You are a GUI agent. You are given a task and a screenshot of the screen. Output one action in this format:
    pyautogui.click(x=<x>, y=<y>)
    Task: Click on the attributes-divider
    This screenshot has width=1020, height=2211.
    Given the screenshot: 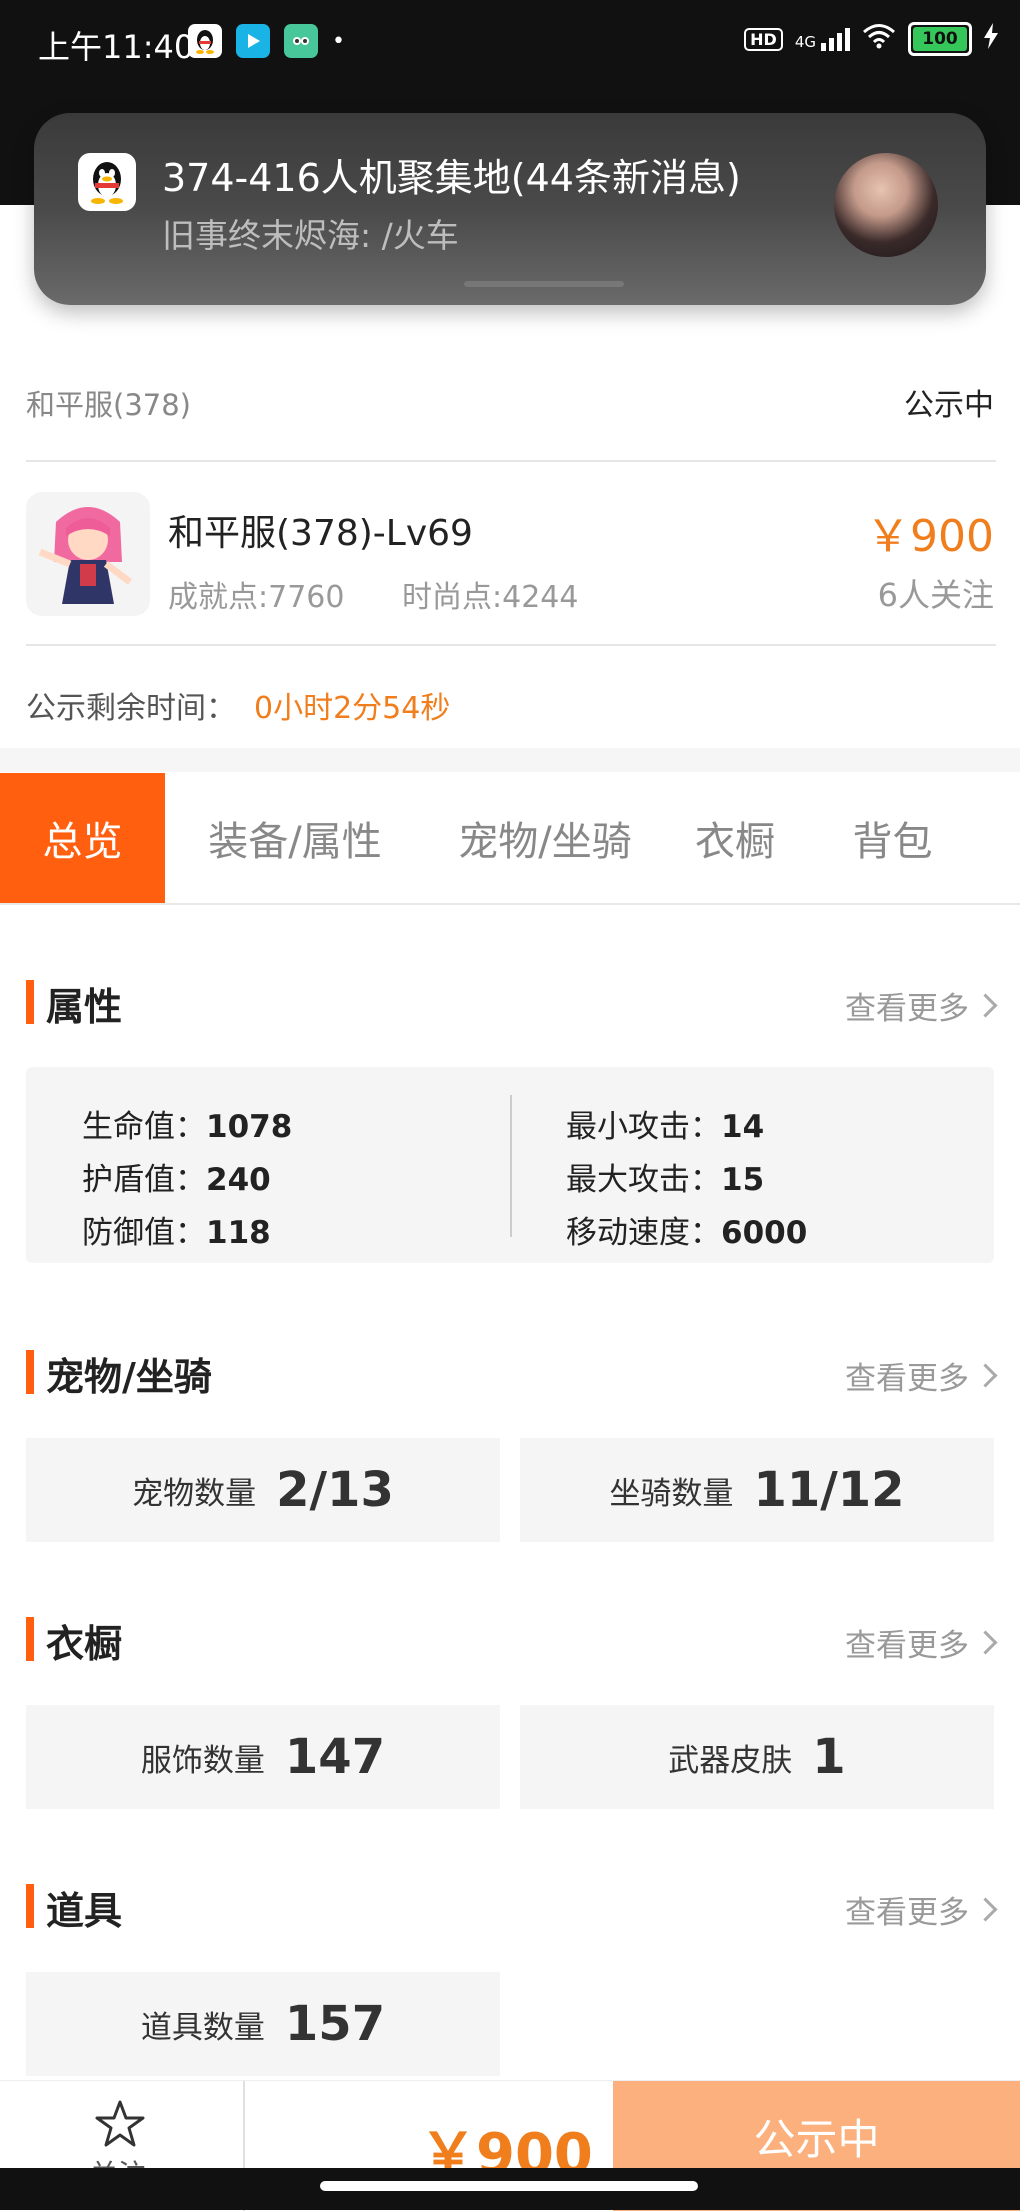 What is the action you would take?
    pyautogui.click(x=511, y=1166)
    